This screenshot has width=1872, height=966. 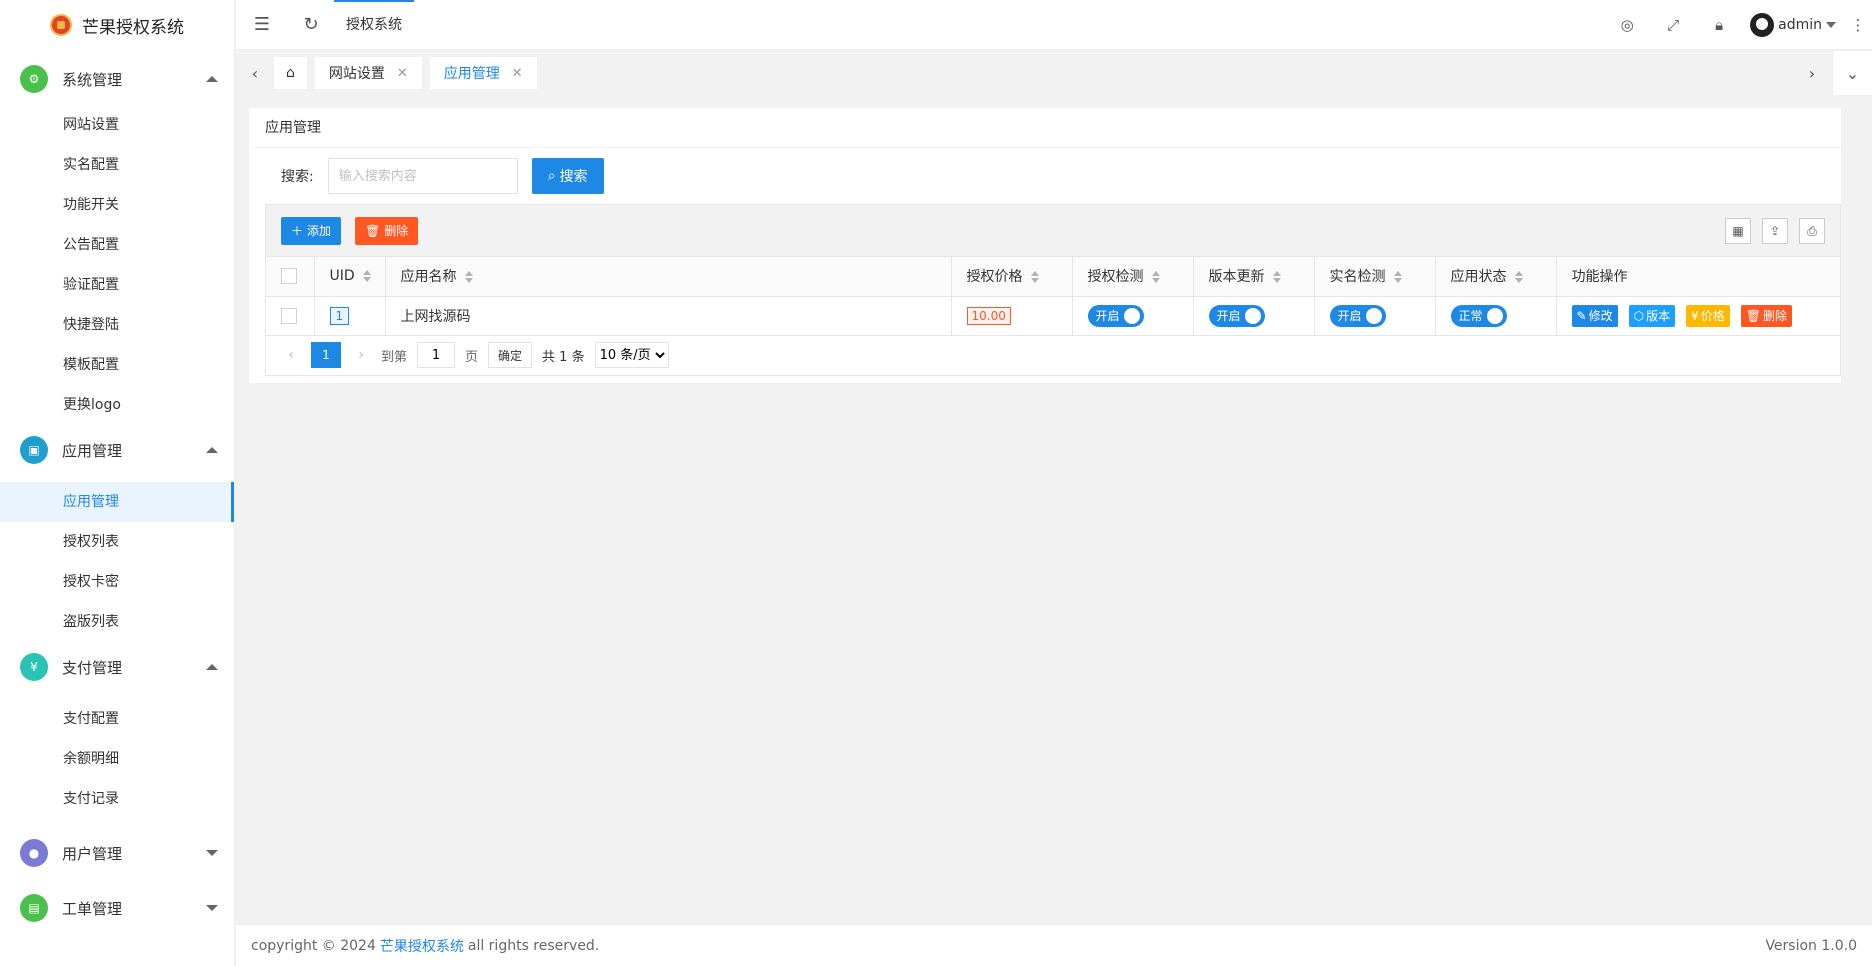 I want to click on search-input, so click(x=422, y=176).